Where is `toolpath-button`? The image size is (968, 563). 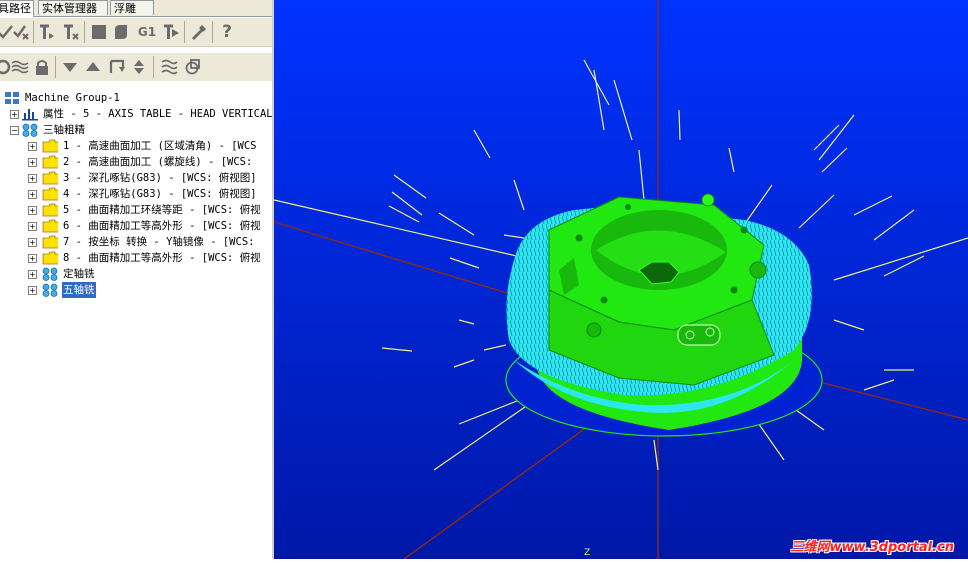
toolpath-button is located at coordinates (47, 32).